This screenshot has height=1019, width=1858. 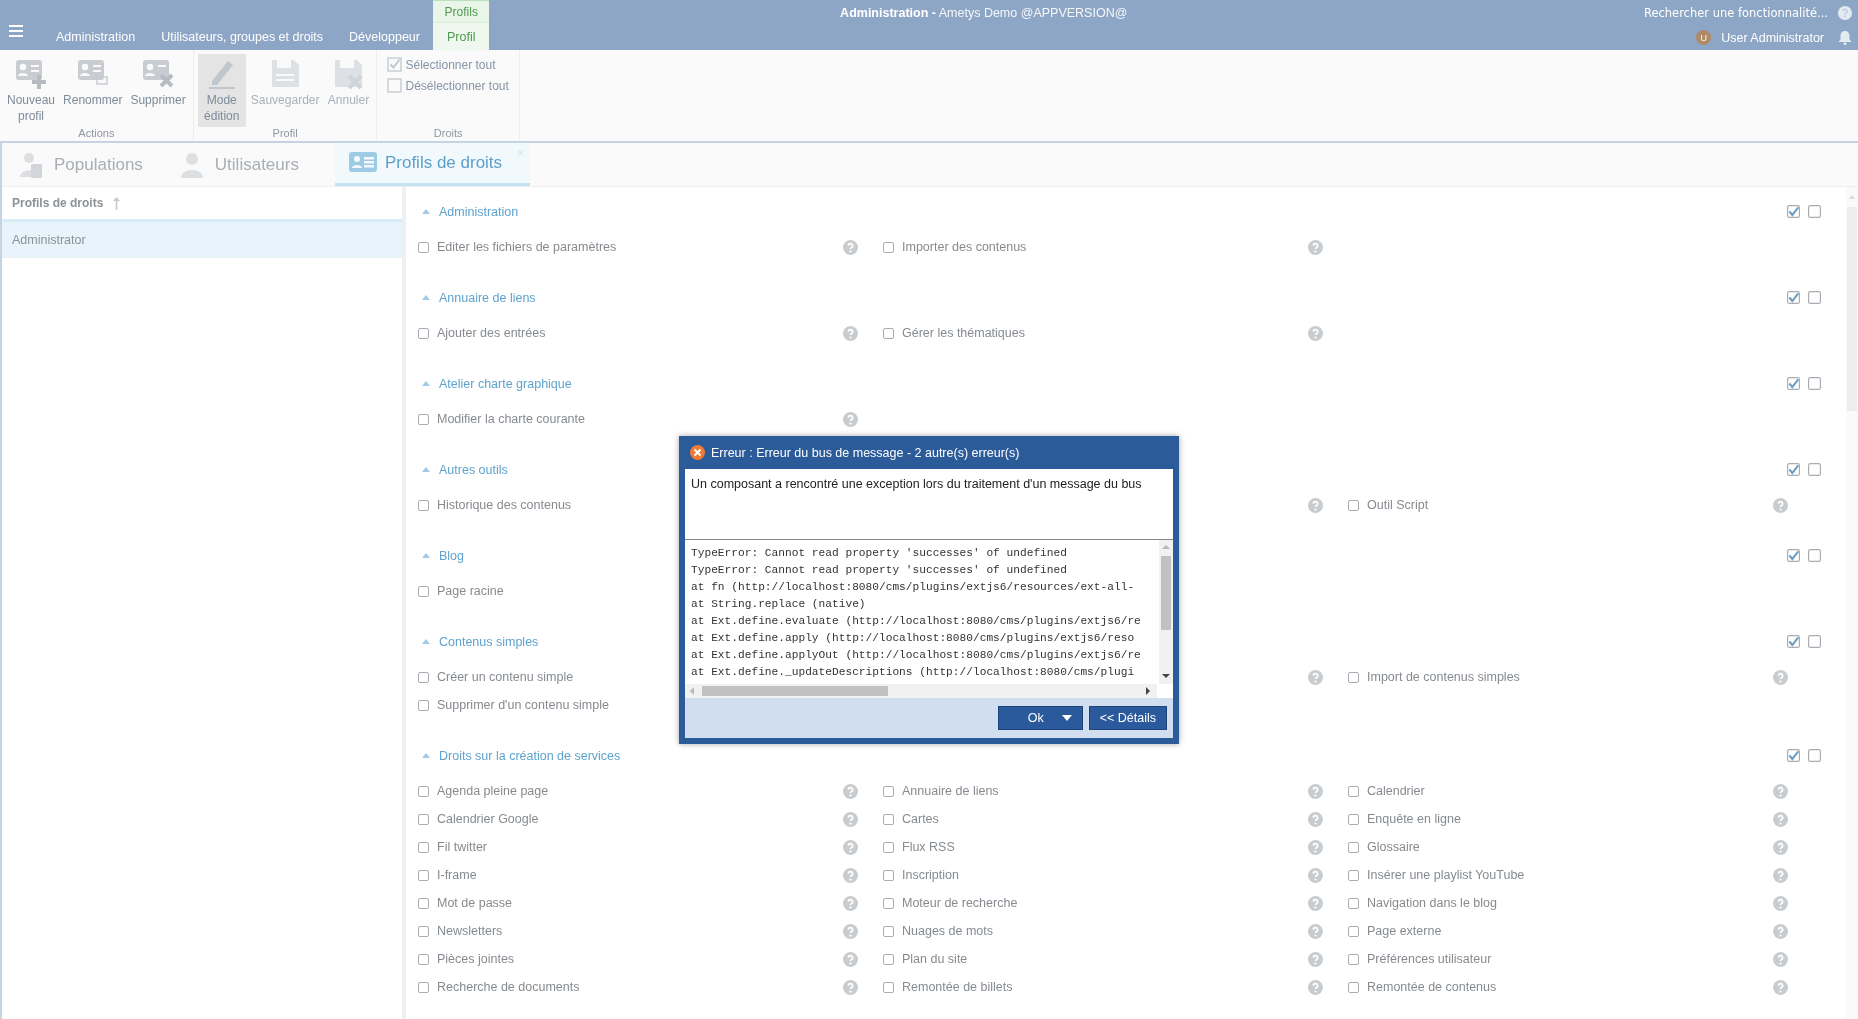 I want to click on caret-down-icon, so click(x=1066, y=718).